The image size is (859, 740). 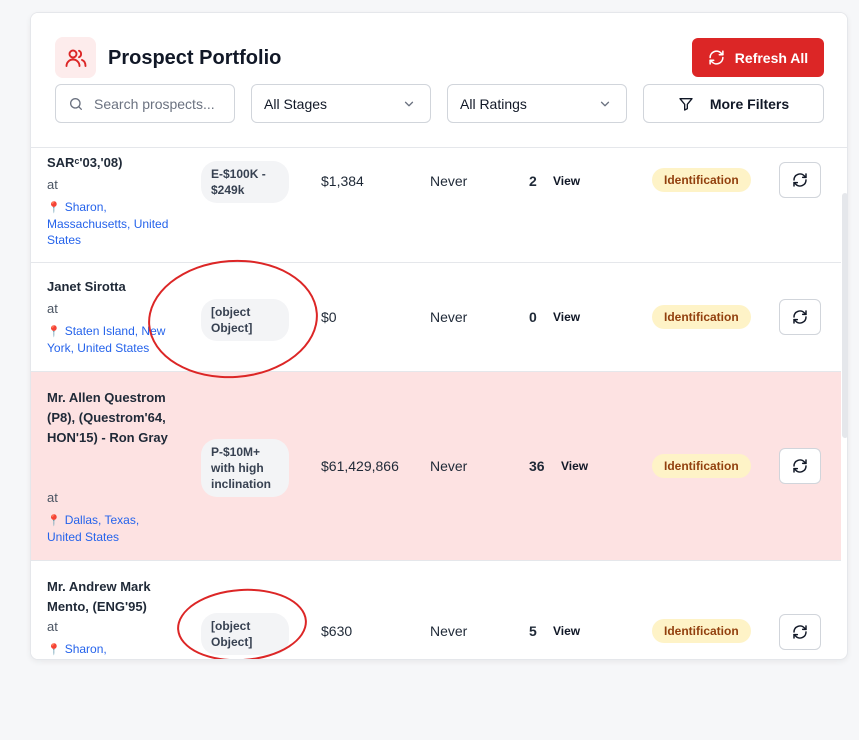 I want to click on scrollbar, so click(x=844, y=315).